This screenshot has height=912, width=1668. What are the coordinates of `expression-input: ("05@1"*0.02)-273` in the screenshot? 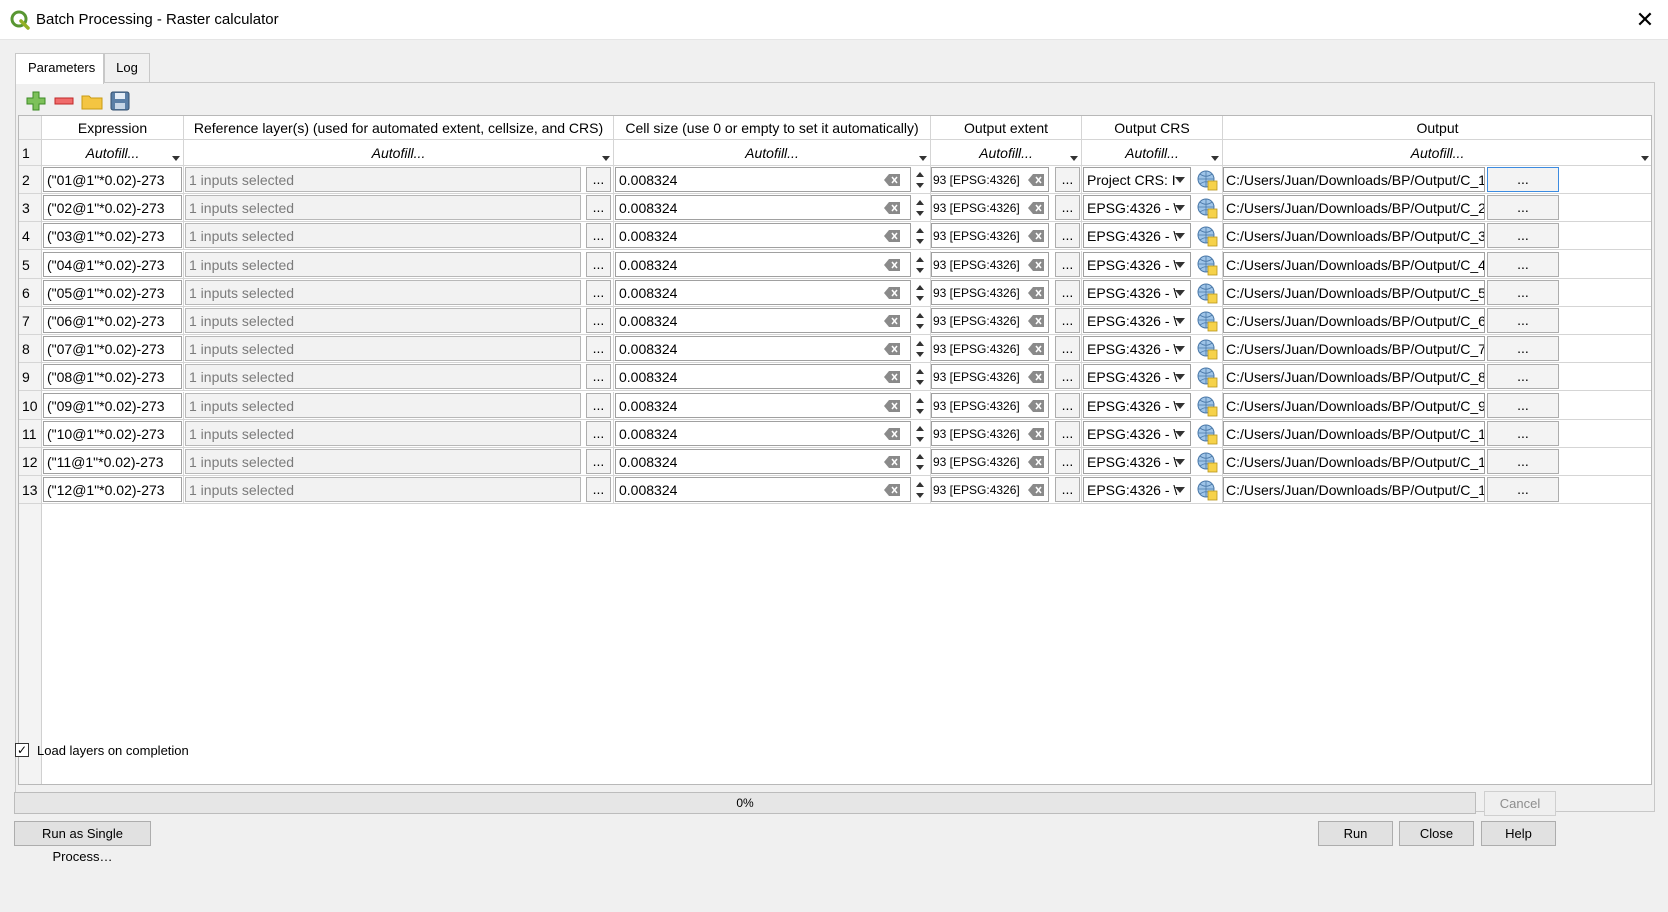 It's located at (112, 292).